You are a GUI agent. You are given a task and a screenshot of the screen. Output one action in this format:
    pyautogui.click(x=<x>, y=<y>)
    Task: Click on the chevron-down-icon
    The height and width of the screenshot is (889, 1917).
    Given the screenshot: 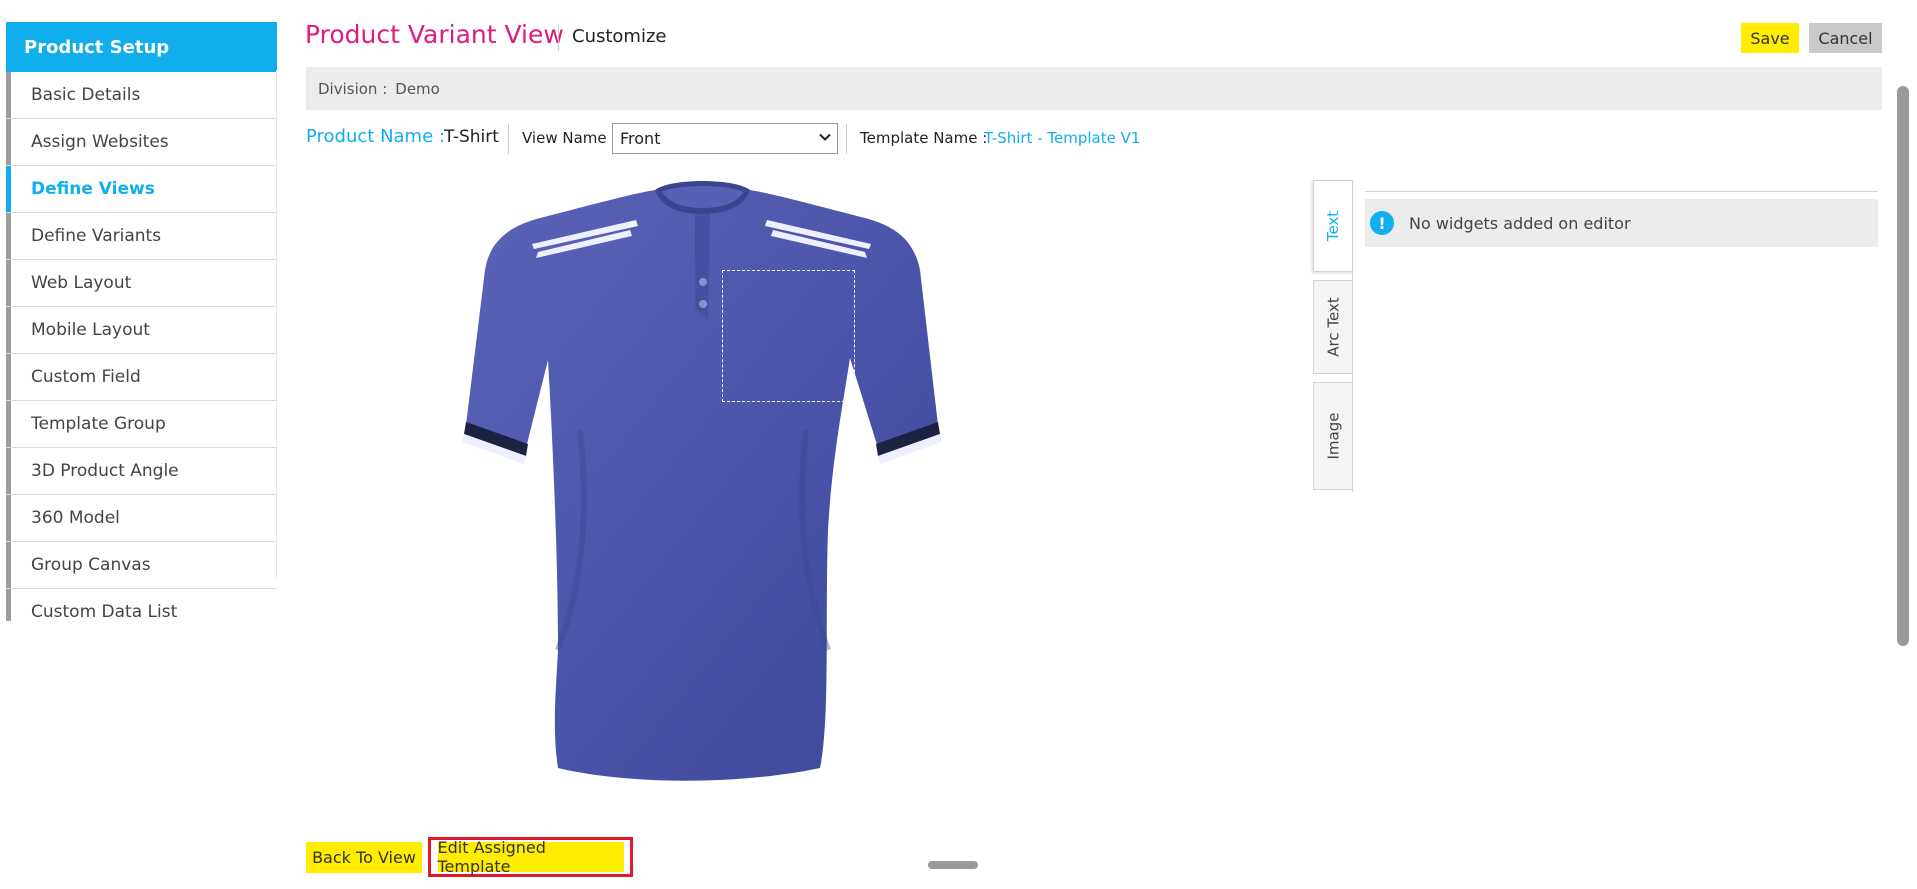 What is the action you would take?
    pyautogui.click(x=825, y=137)
    